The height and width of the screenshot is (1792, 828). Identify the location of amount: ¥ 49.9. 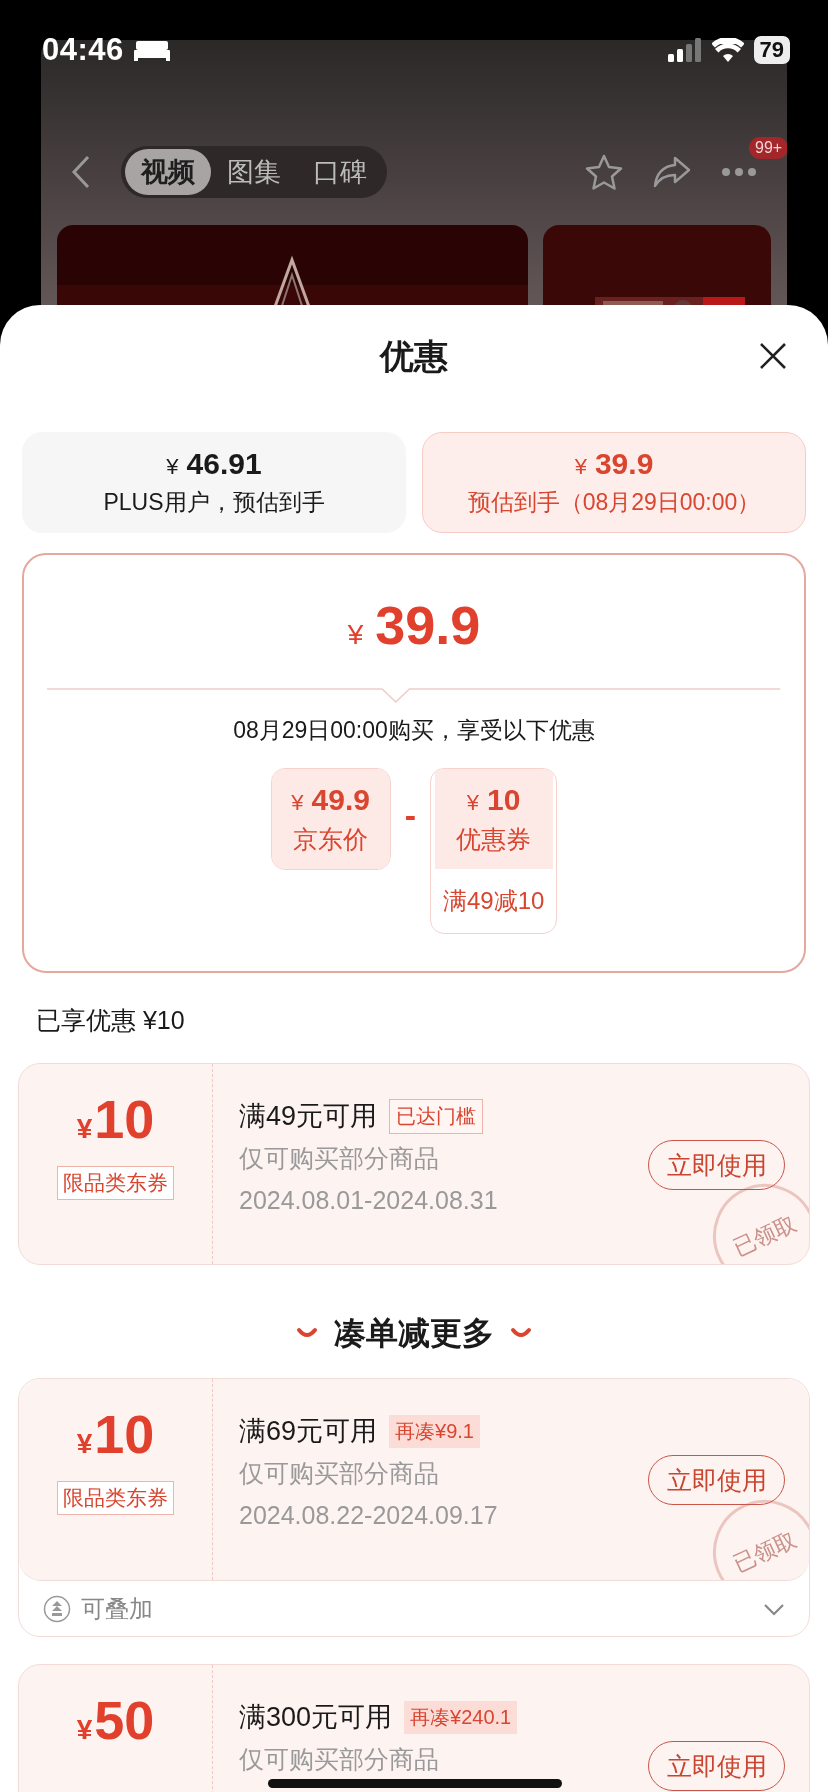
(330, 799).